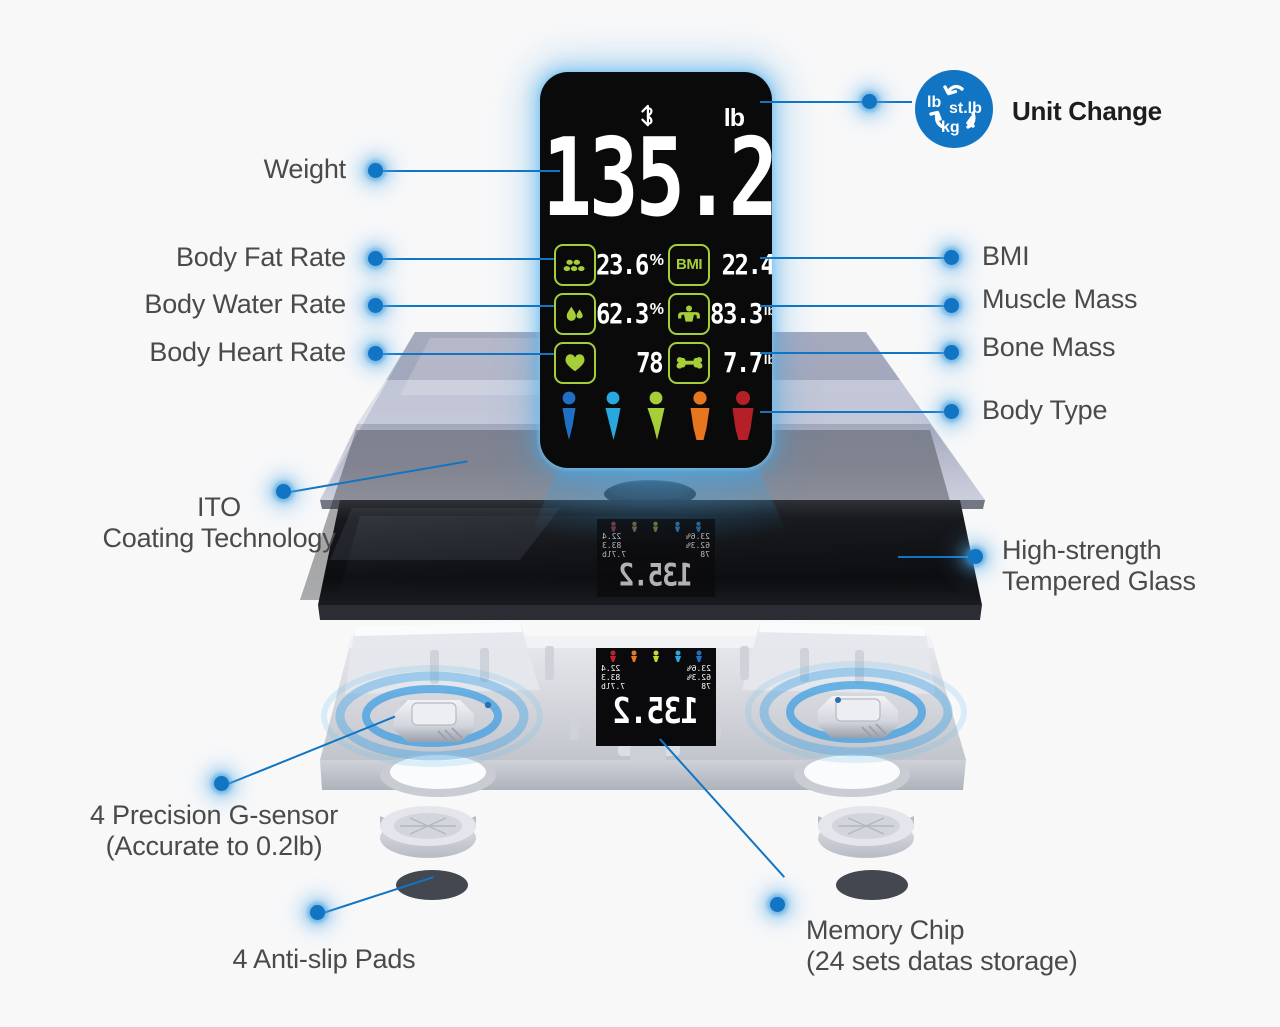 Image resolution: width=1280 pixels, height=1027 pixels. Describe the element at coordinates (656, 711) in the screenshot. I see `mini2-weight-value: 135.2` at that location.